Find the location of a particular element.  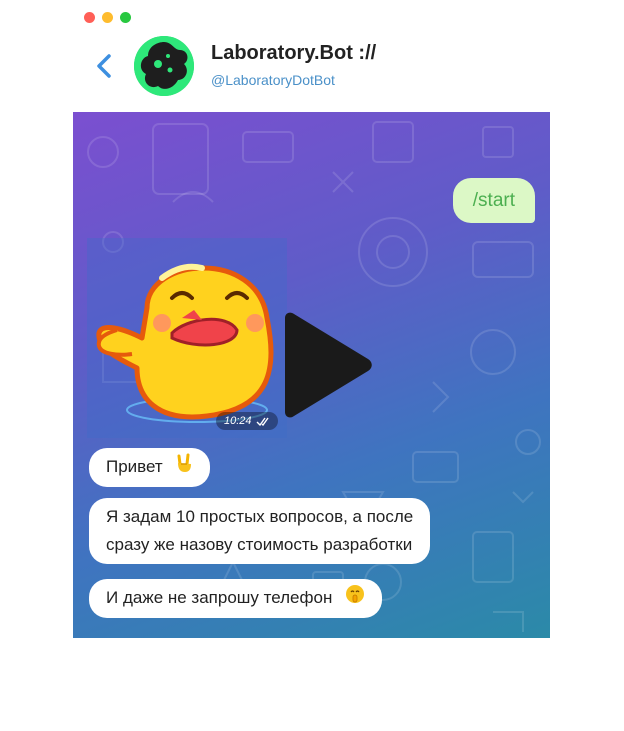

play-icon is located at coordinates (327, 365).